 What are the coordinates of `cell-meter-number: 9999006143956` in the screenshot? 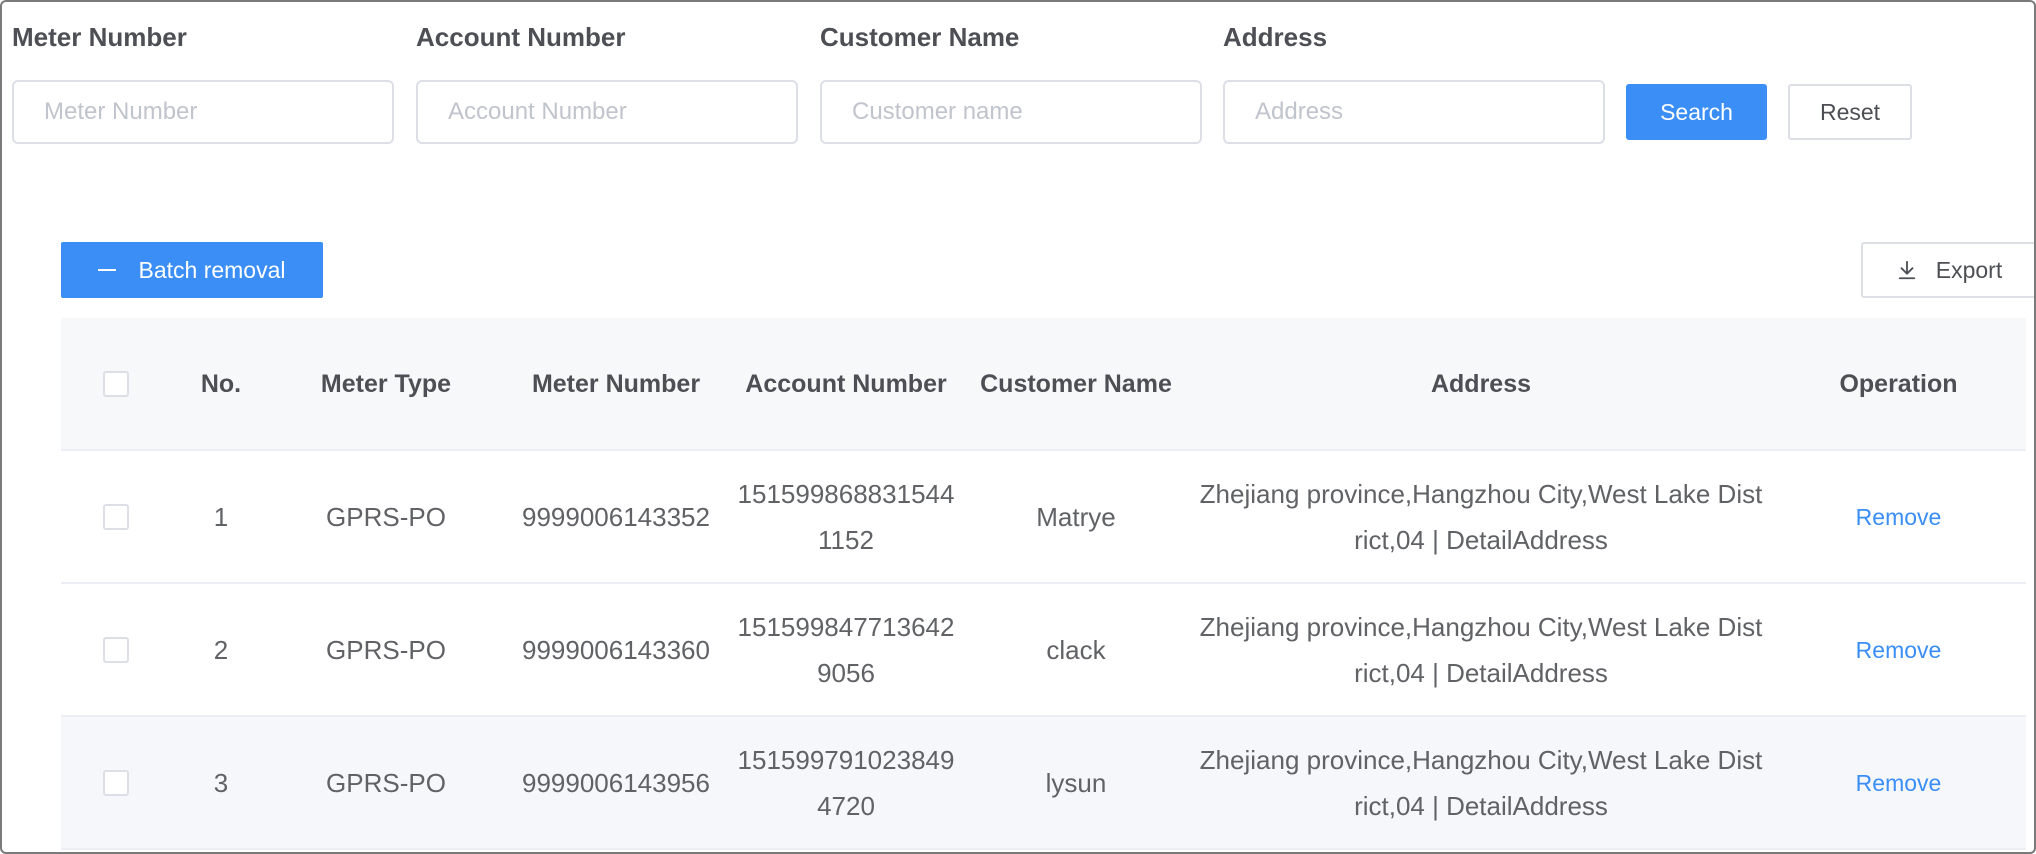 It's located at (616, 782).